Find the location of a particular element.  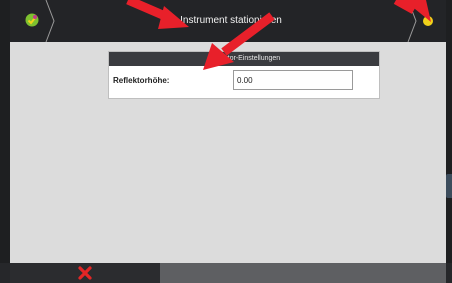

bezel-left is located at coordinates (5, 141).